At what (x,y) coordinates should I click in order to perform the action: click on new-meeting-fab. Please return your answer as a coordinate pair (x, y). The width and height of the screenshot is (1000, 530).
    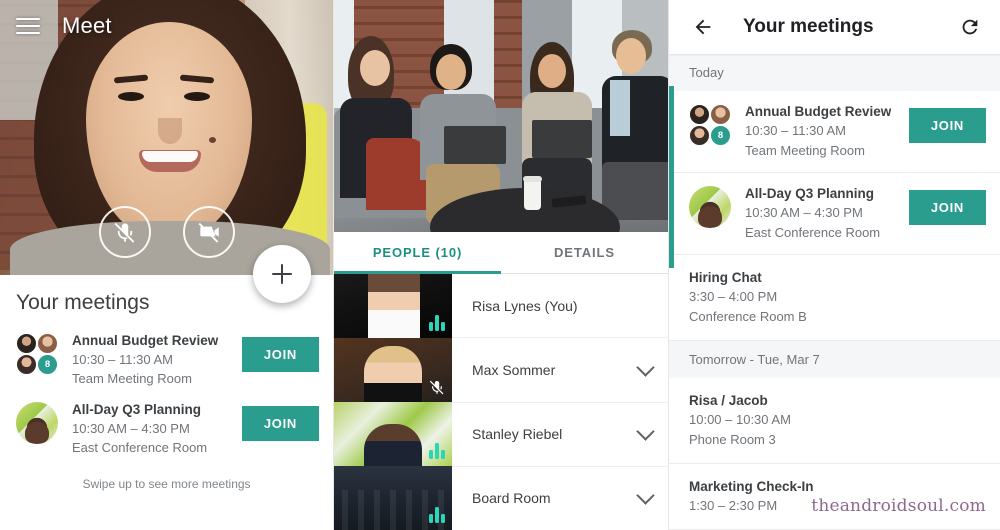
    Looking at the image, I should click on (282, 274).